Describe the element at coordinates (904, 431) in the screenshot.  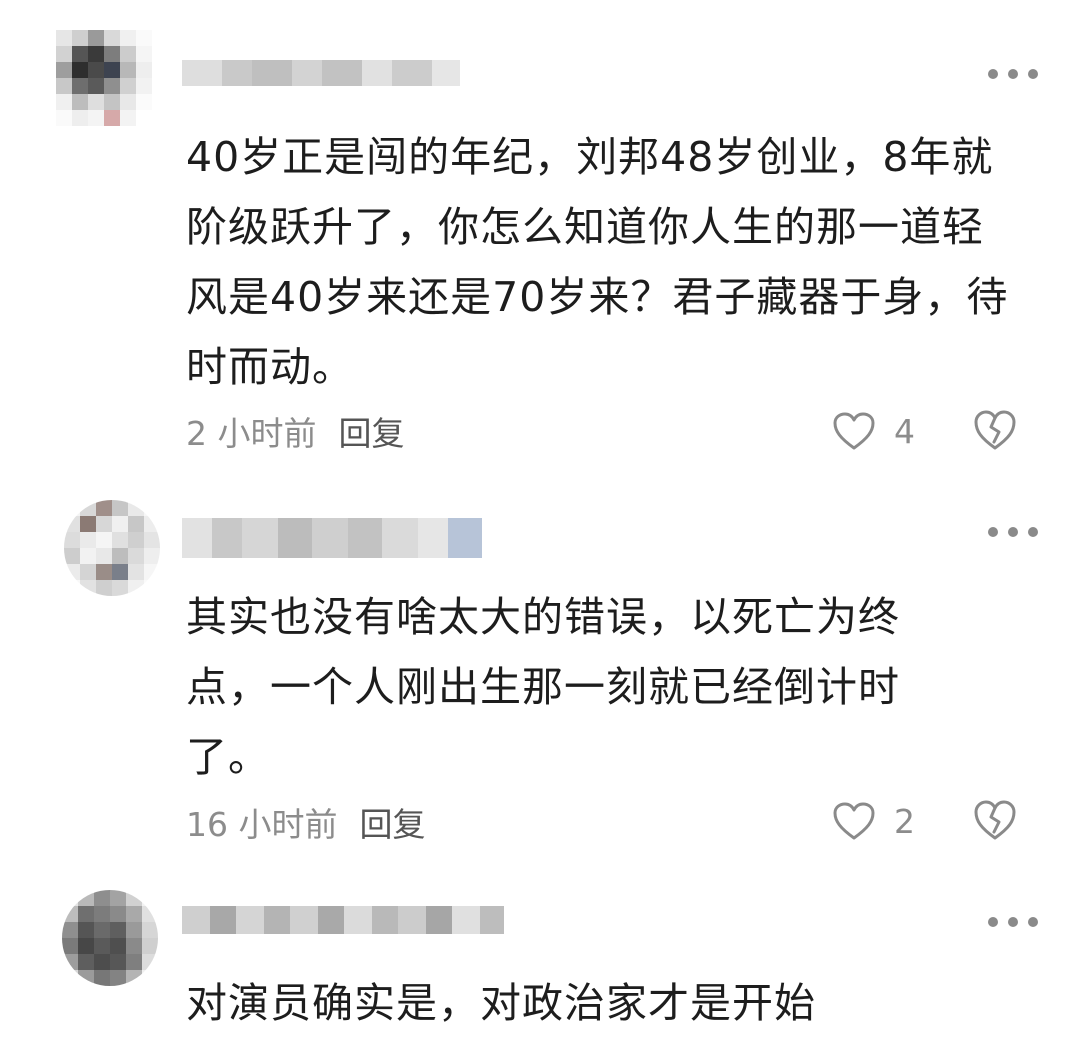
I see `like-count: 4` at that location.